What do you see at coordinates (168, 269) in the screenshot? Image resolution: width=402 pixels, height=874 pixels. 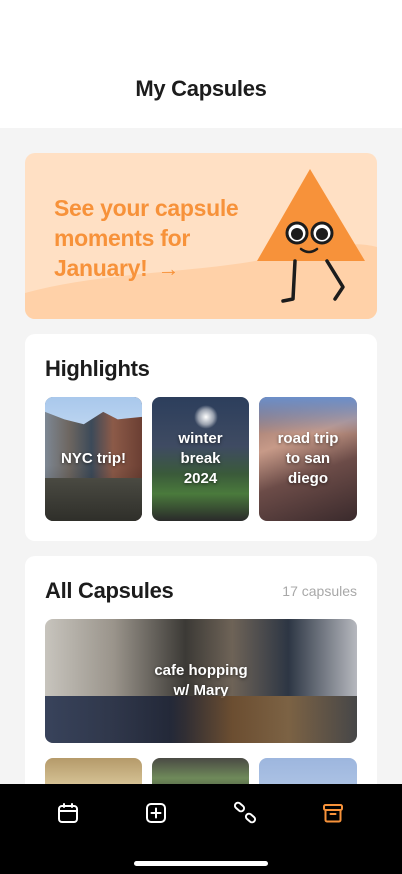 I see `arrow-right-icon: →` at bounding box center [168, 269].